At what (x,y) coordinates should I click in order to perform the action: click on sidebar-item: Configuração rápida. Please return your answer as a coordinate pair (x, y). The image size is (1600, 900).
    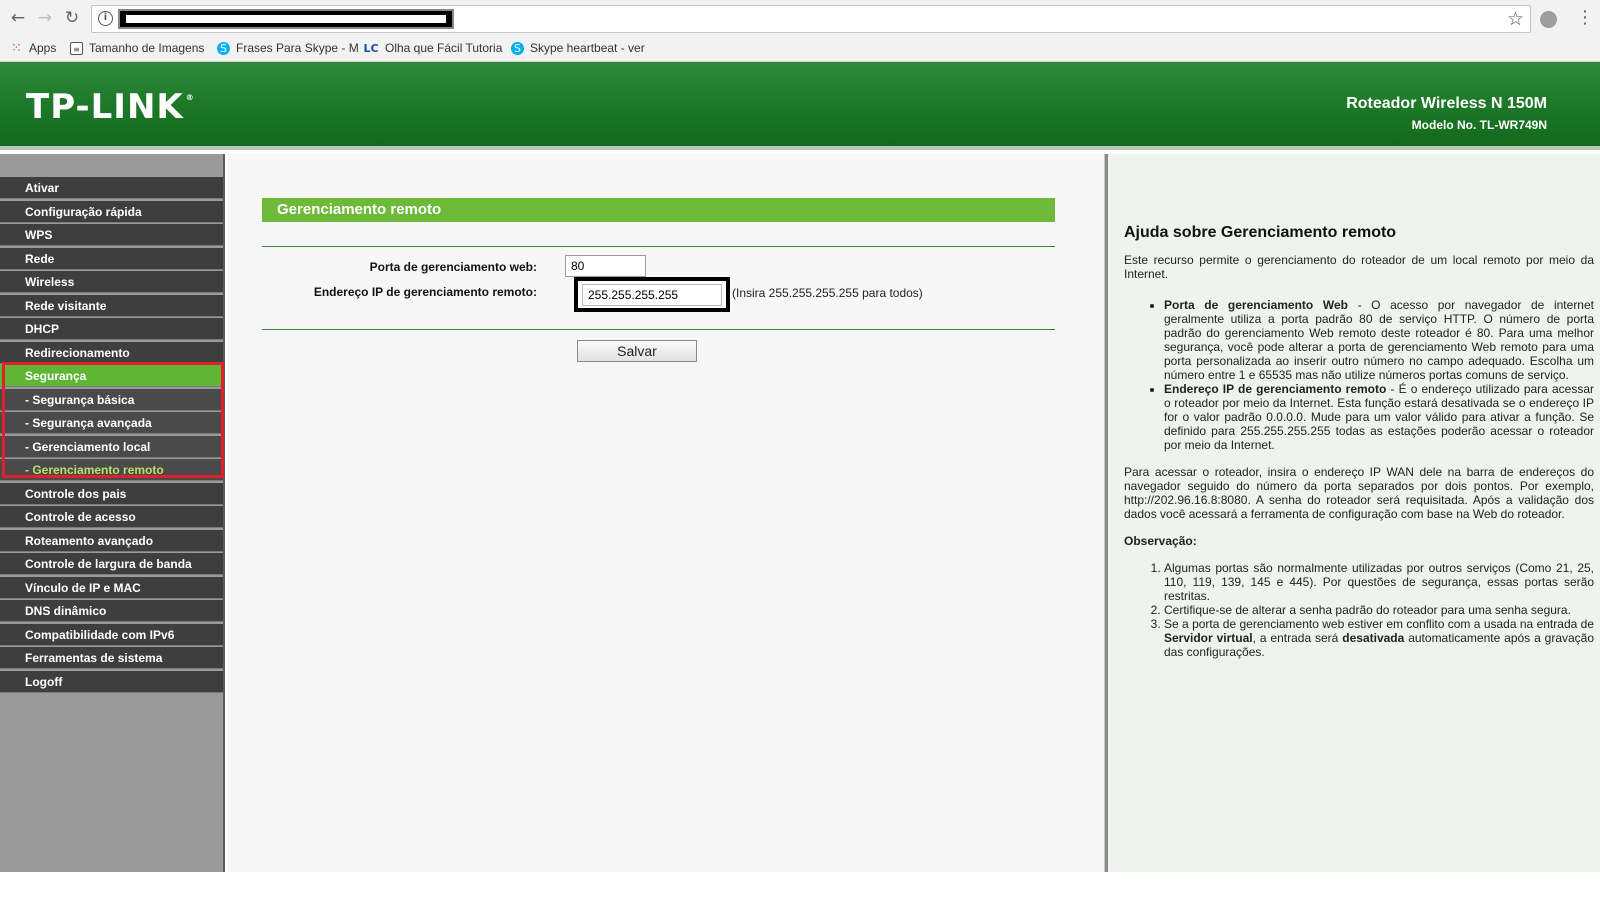
    Looking at the image, I should click on (111, 211).